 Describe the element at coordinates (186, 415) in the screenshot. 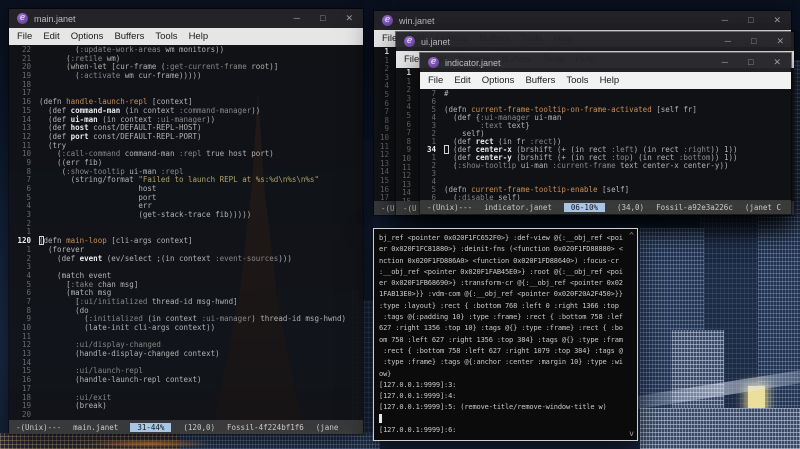

I see `code-line: 20` at that location.